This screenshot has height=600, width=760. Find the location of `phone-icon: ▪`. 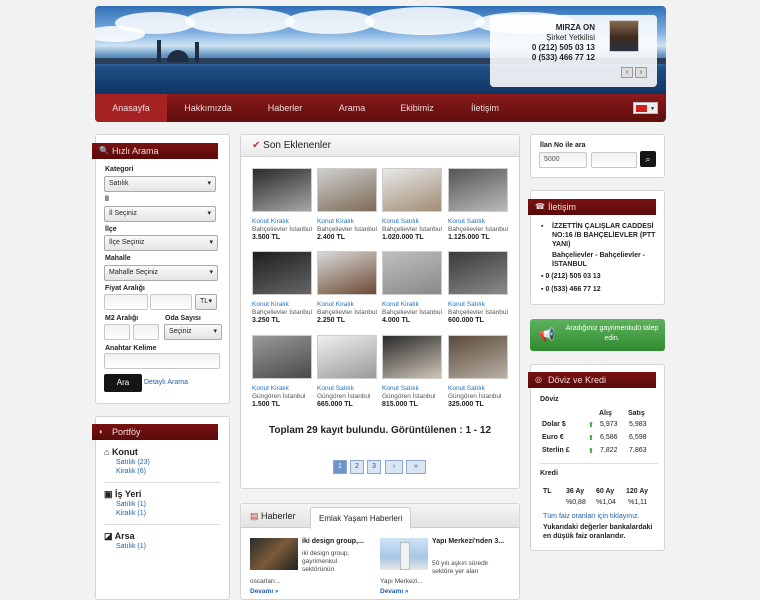

phone-icon: ▪ is located at coordinates (542, 276).